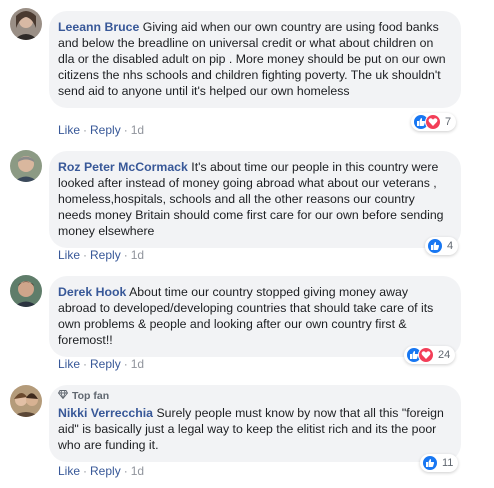 The image size is (494, 488). I want to click on reaction-count: 24, so click(444, 355).